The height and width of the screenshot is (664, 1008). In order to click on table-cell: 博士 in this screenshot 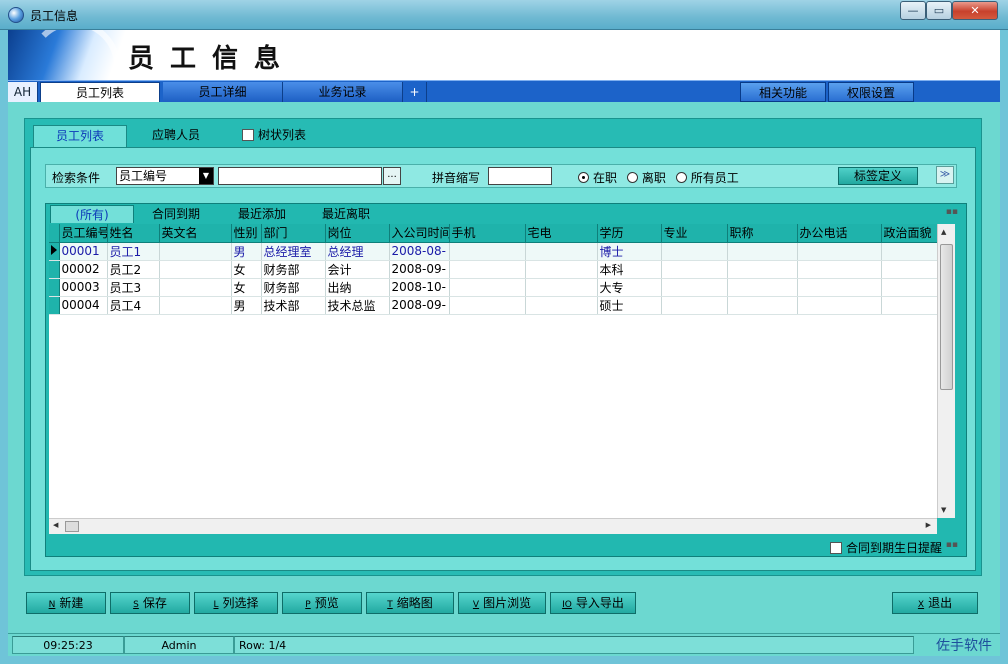, I will do `click(629, 251)`.